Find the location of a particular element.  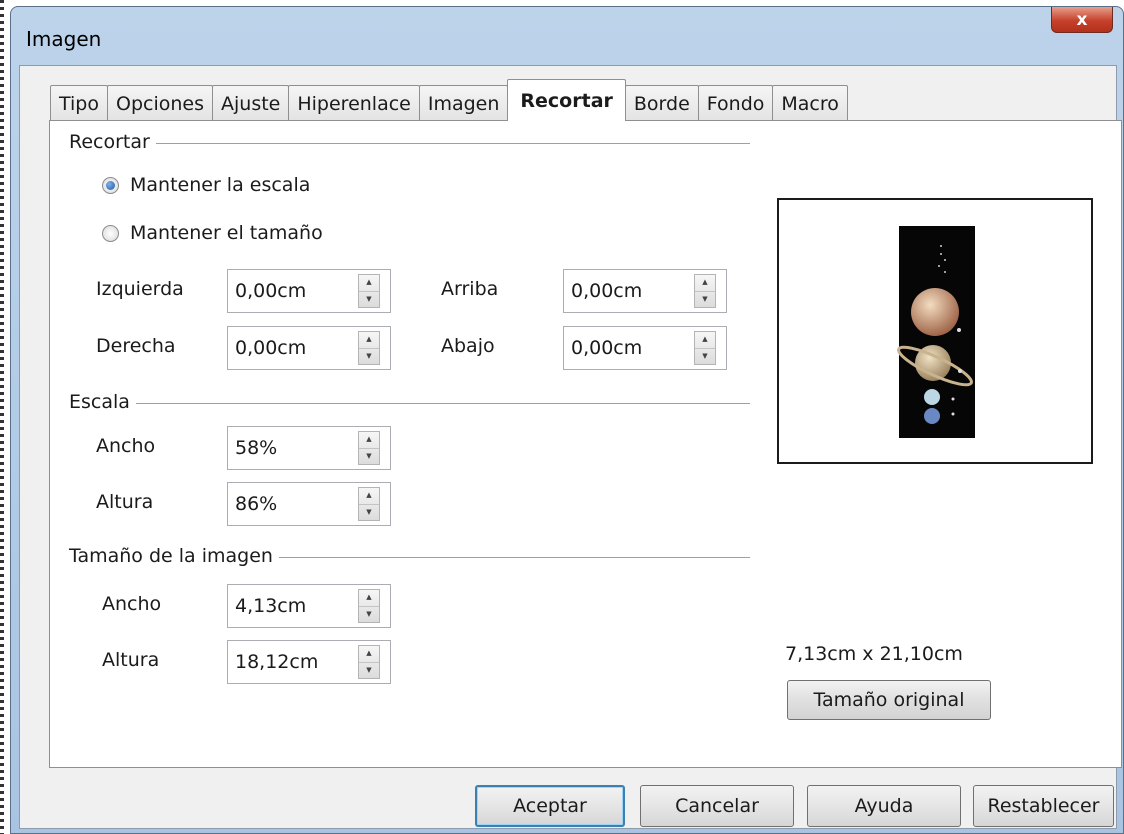

image-preview is located at coordinates (935, 331).